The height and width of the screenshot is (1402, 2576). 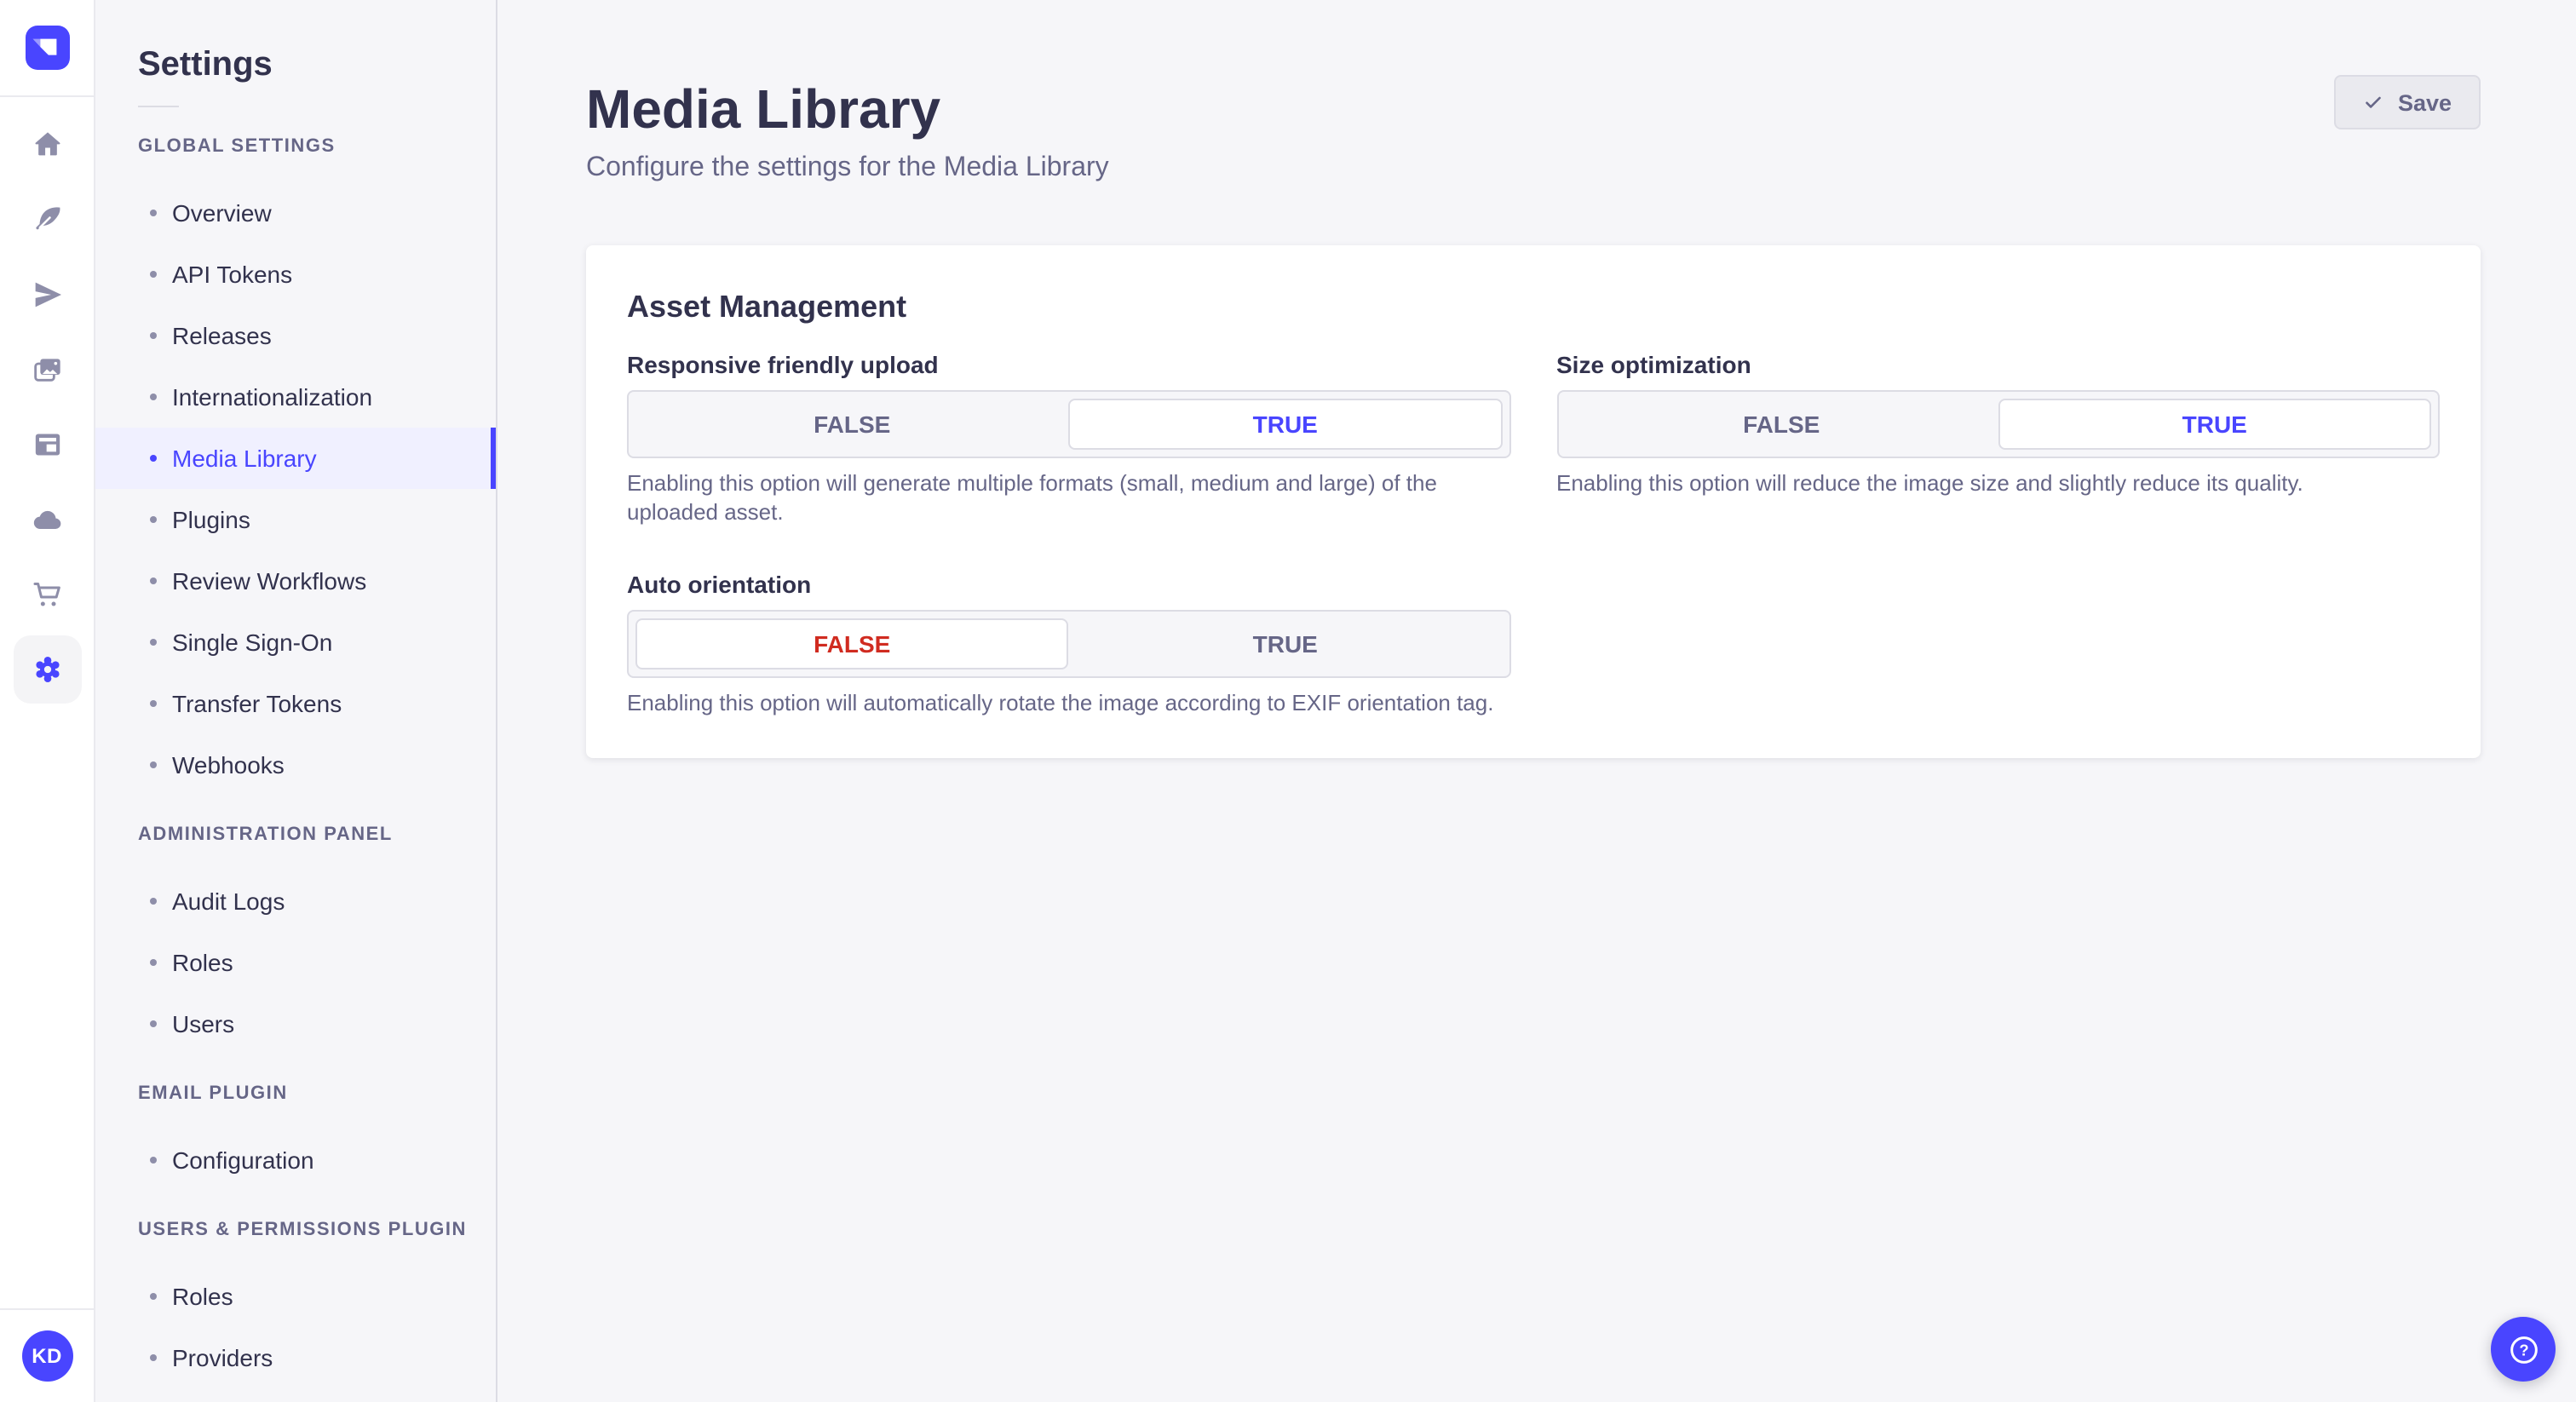 I want to click on page-title: Media Library, so click(x=764, y=109).